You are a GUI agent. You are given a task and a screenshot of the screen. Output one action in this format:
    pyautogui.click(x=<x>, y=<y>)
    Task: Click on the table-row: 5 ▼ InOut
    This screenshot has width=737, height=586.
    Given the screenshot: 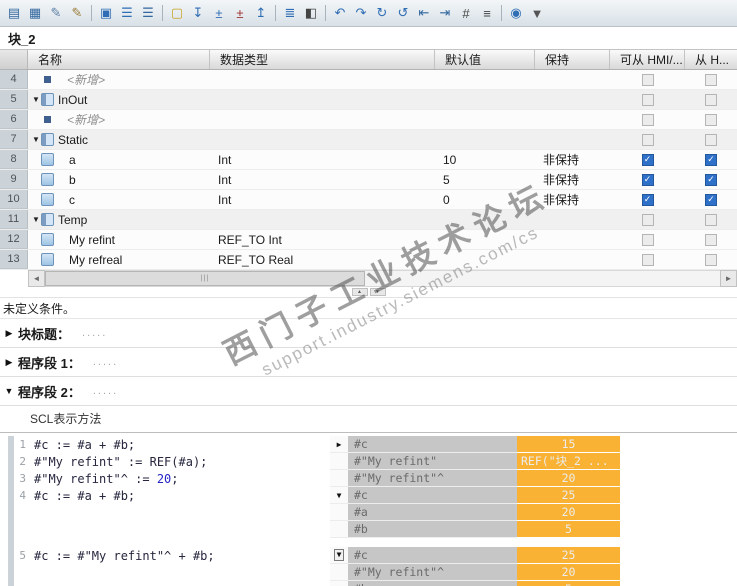 What is the action you would take?
    pyautogui.click(x=368, y=100)
    